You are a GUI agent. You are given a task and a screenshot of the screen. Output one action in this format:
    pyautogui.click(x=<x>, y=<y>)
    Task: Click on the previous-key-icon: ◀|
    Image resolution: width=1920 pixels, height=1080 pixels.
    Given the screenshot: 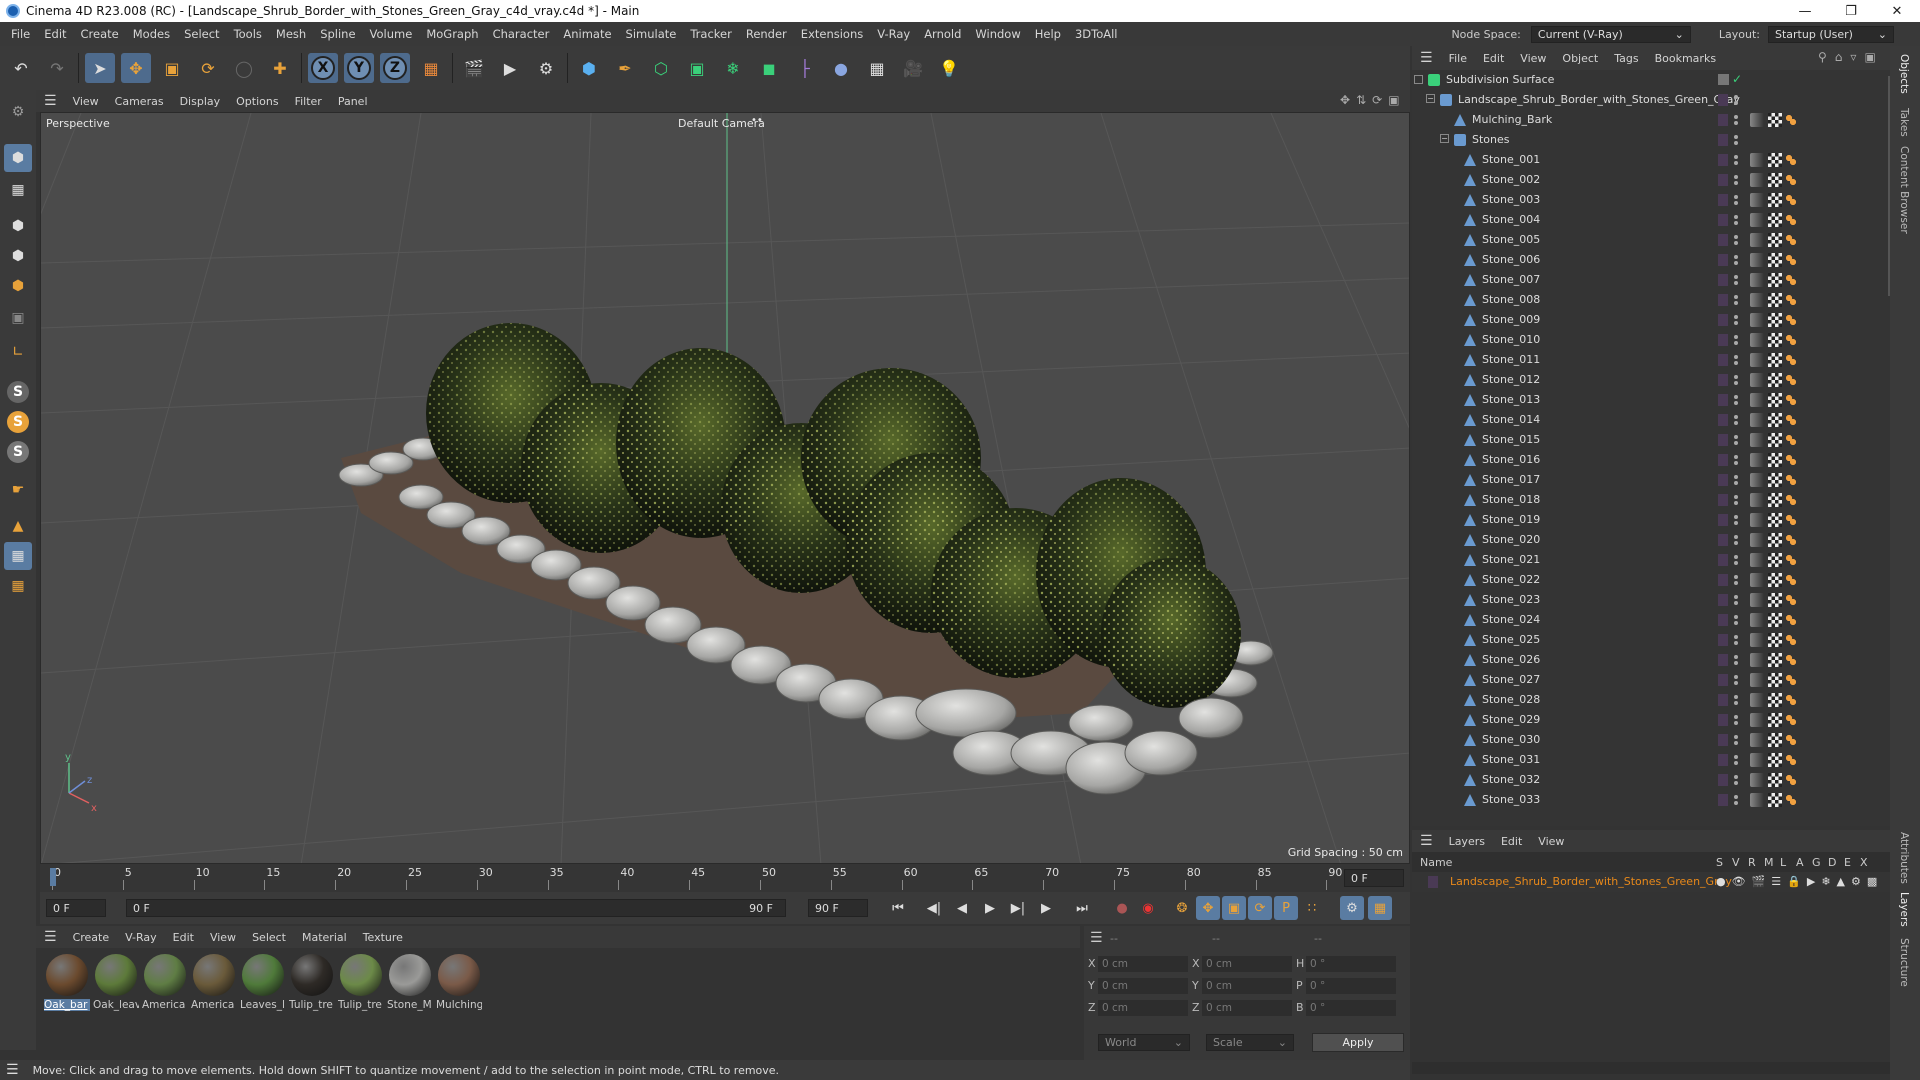 What is the action you would take?
    pyautogui.click(x=934, y=908)
    